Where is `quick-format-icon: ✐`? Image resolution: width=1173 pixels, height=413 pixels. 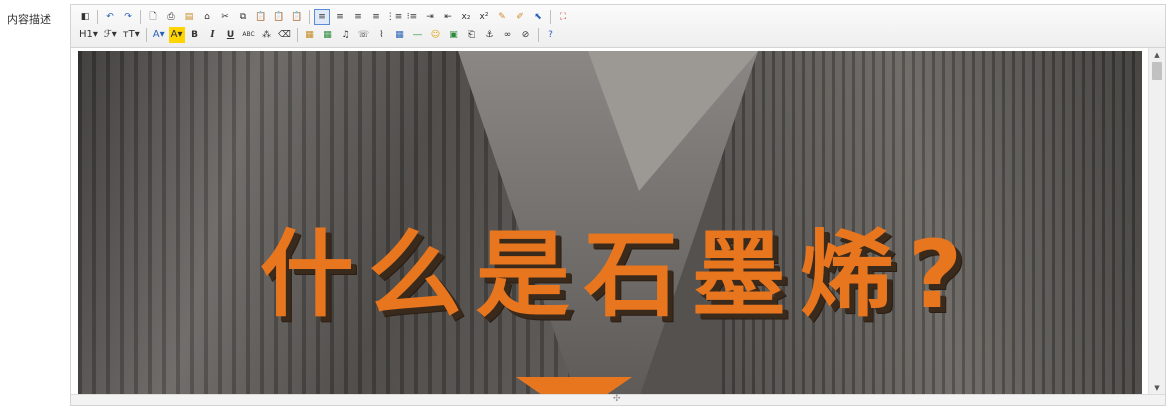 quick-format-icon: ✐ is located at coordinates (520, 17).